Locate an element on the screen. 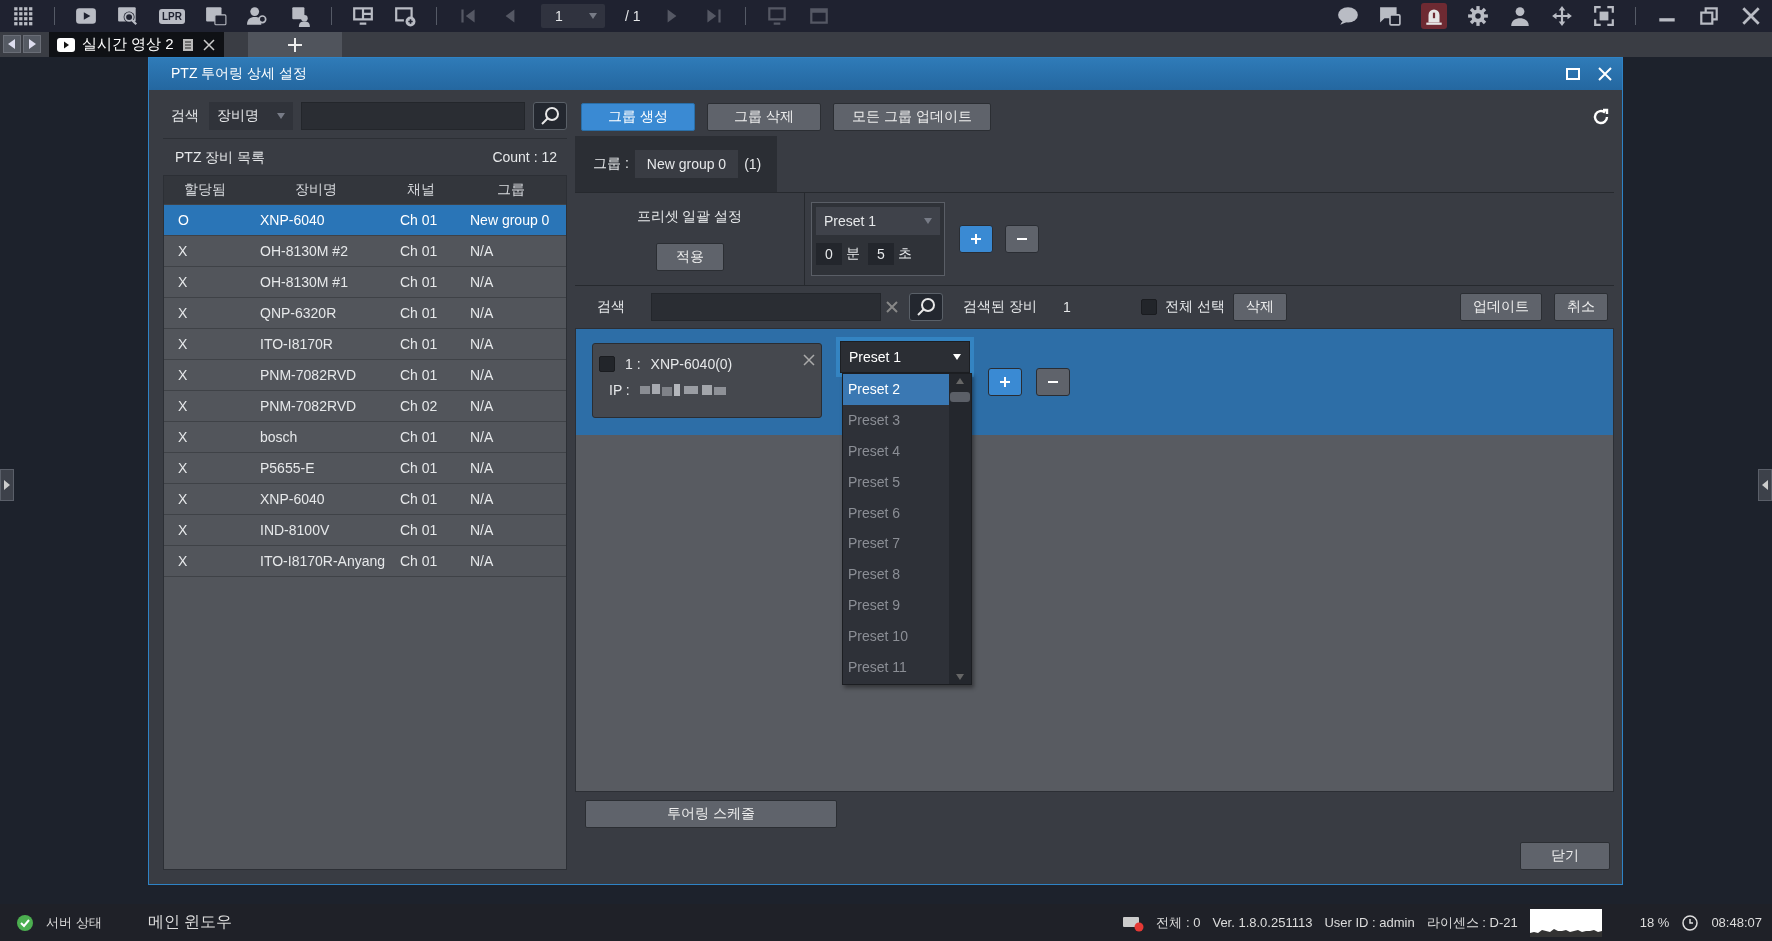  device-row: X QNP-6320R Ch 01 N/A is located at coordinates (365, 313).